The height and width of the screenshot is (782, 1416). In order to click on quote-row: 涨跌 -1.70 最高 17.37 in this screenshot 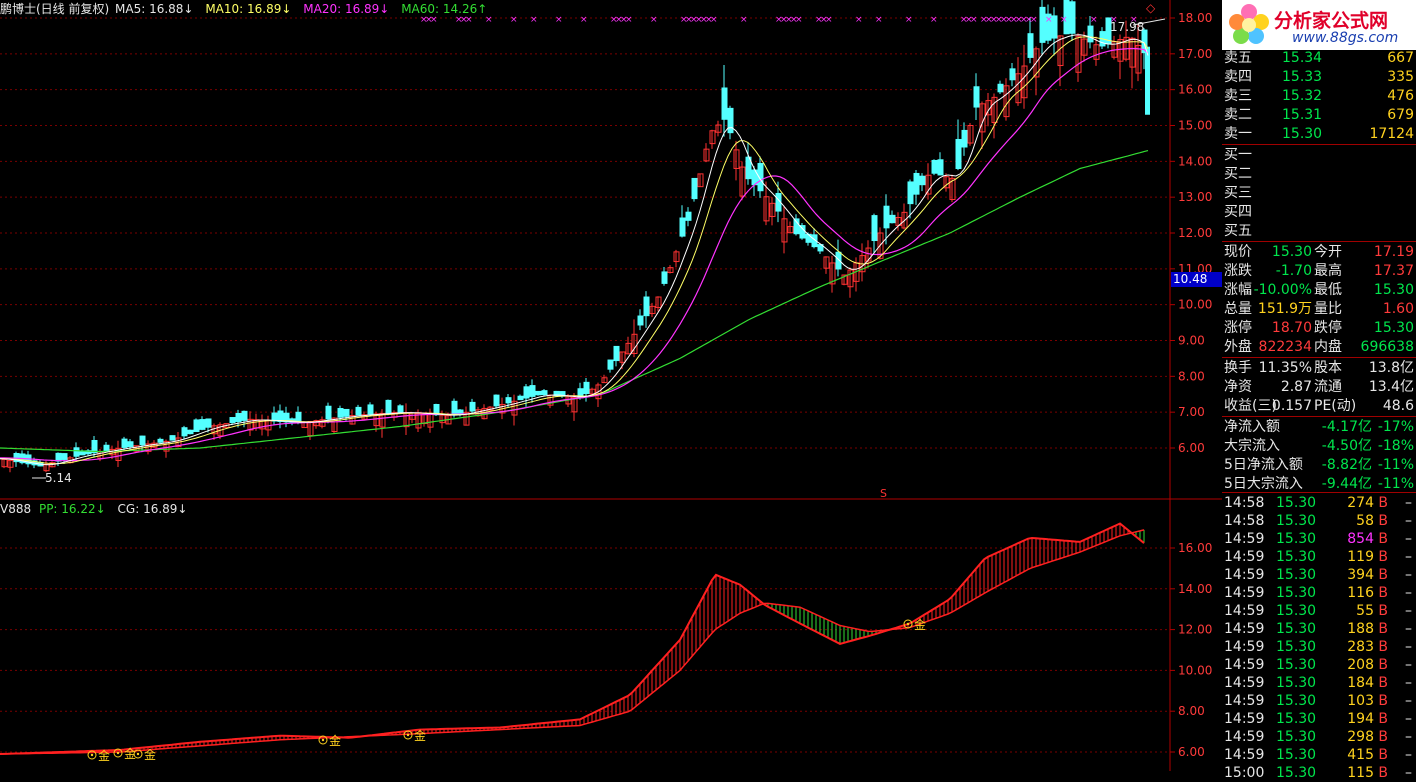, I will do `click(1319, 271)`.